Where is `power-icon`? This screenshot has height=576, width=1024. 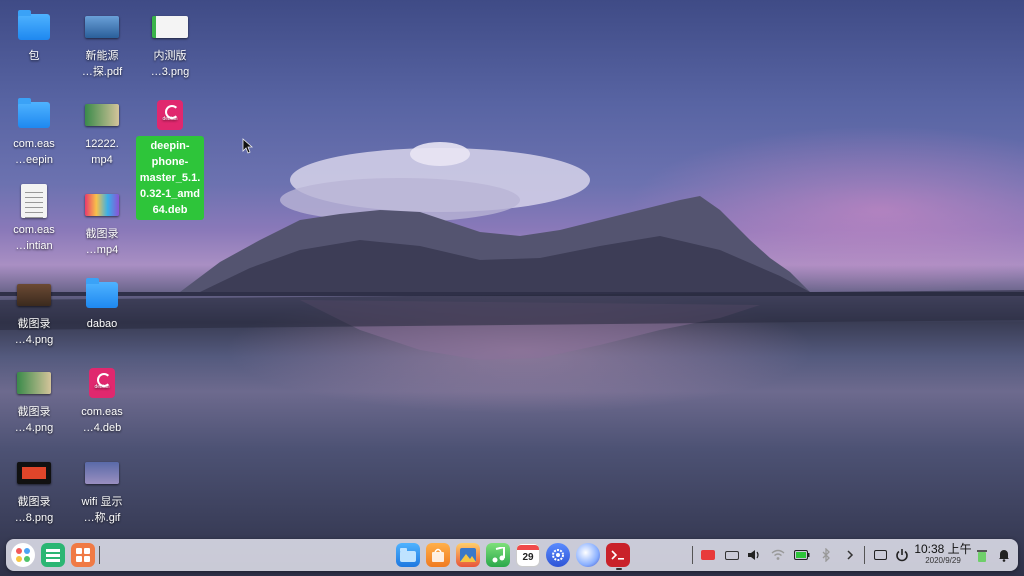 power-icon is located at coordinates (902, 555).